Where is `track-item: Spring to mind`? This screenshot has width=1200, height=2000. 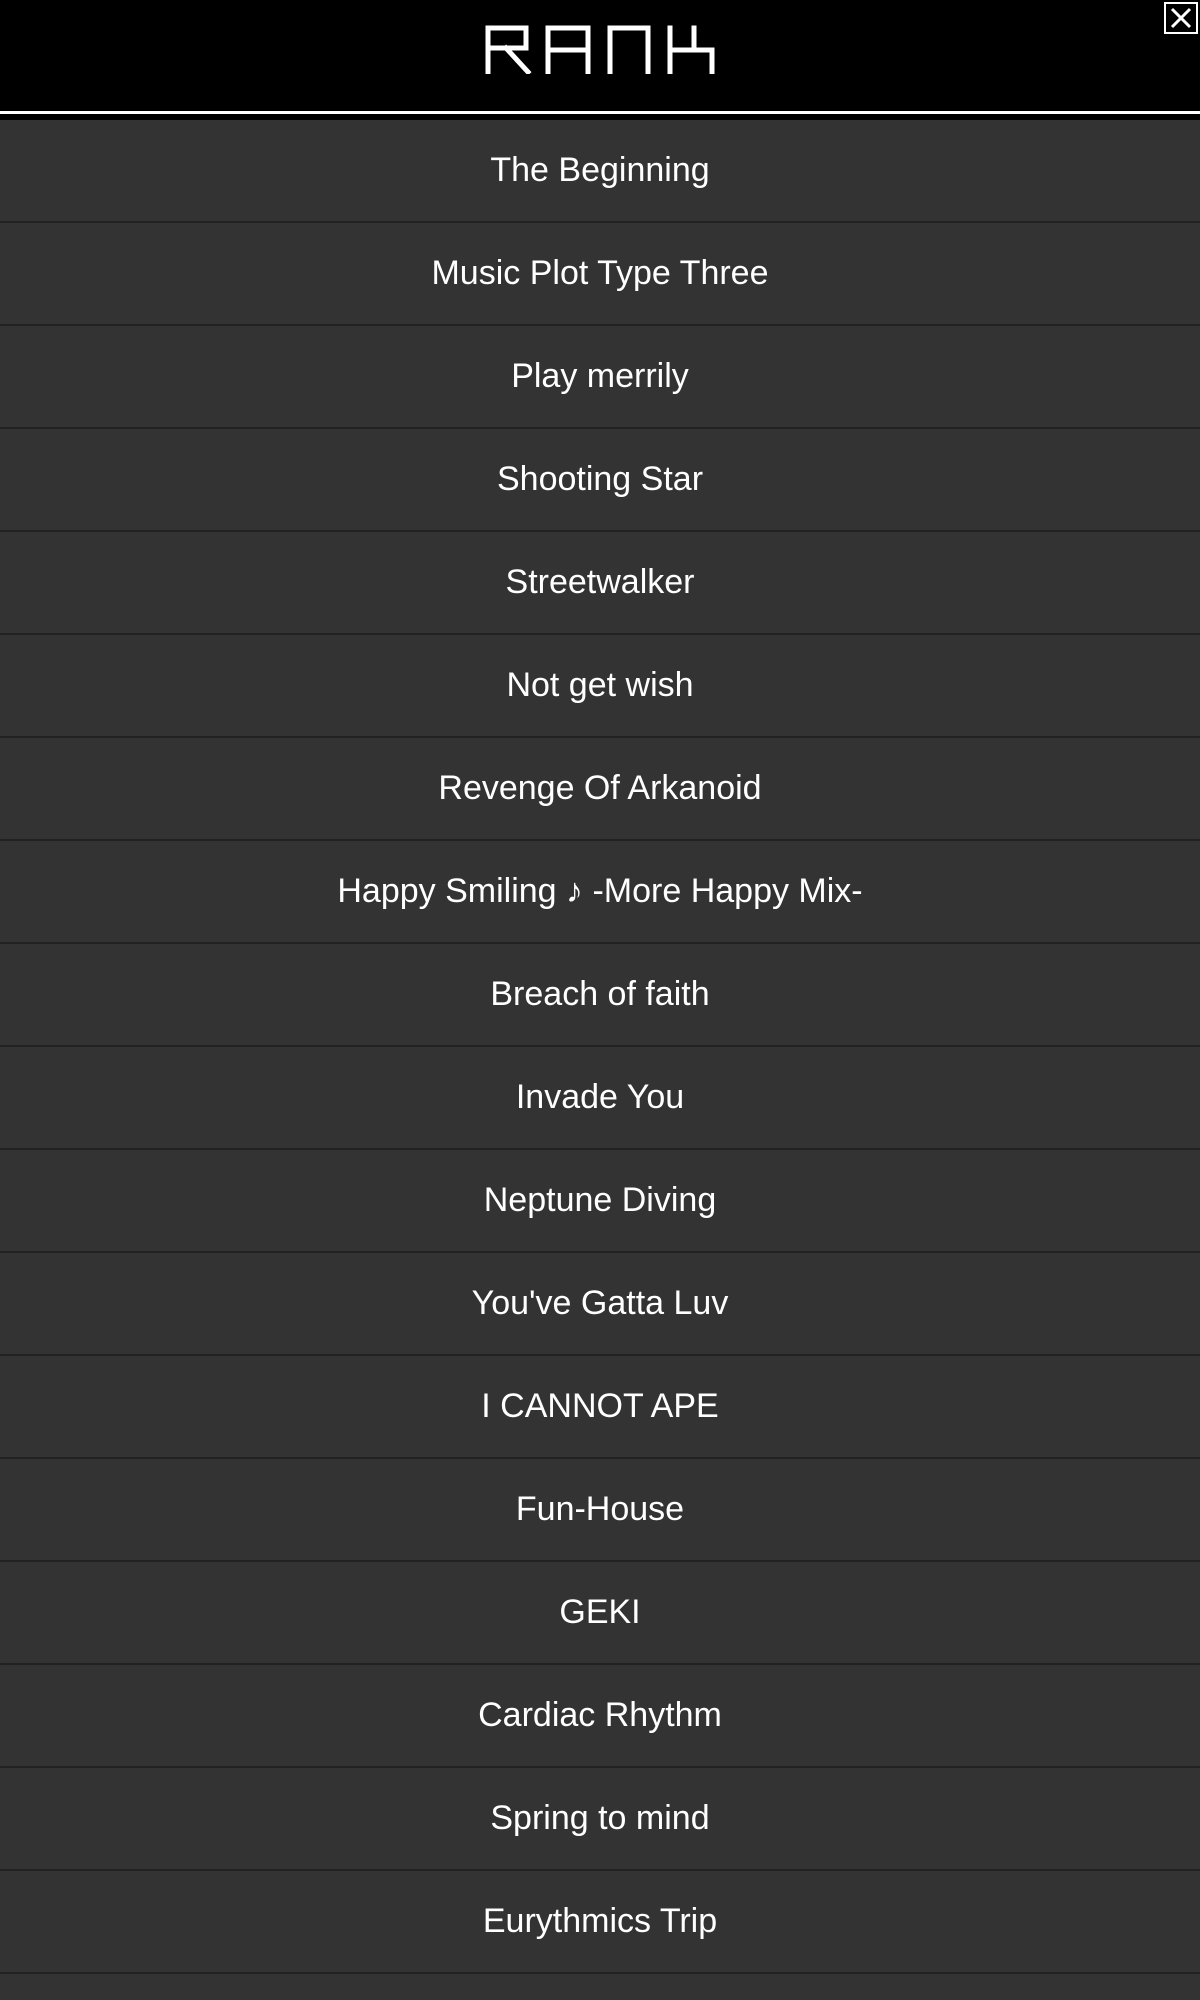
track-item: Spring to mind is located at coordinates (600, 1819).